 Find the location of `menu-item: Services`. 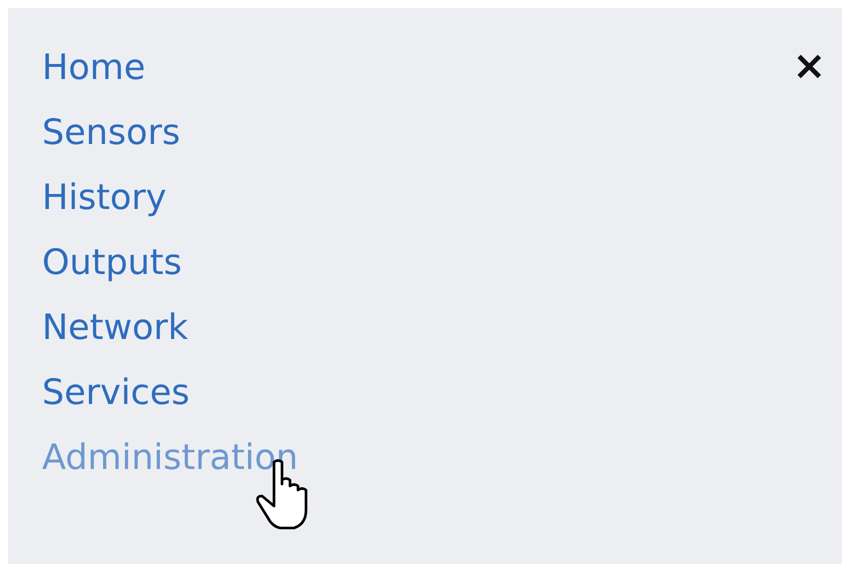

menu-item: Services is located at coordinates (116, 393).